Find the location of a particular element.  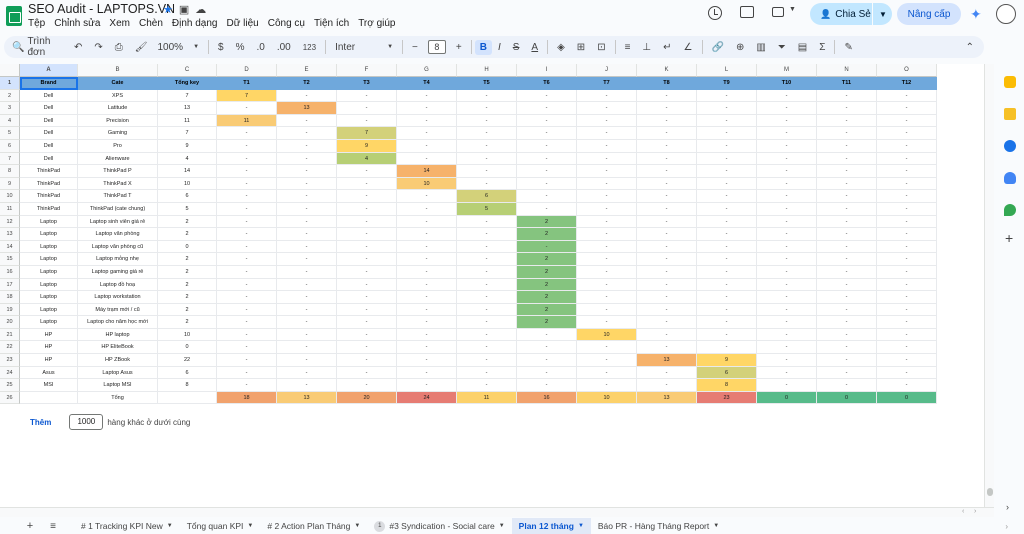

gemini-icon: ✦ is located at coordinates (976, 14).